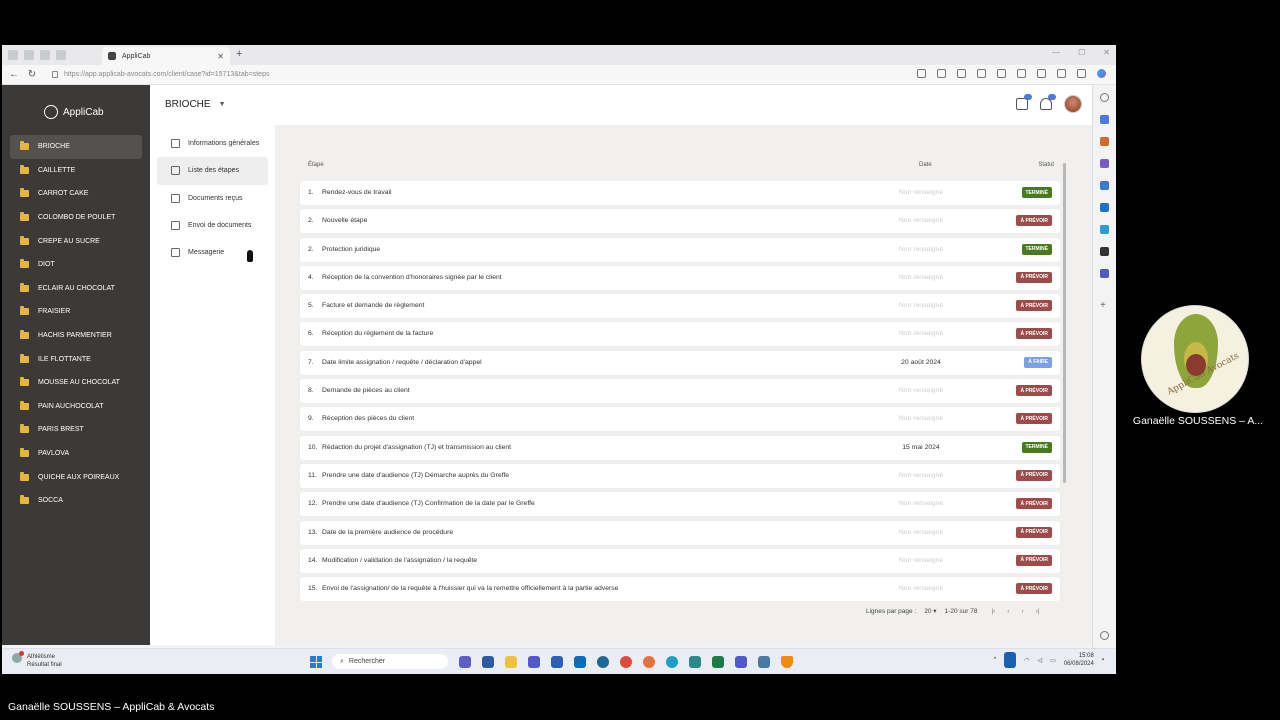 The image size is (1280, 720). I want to click on maximize-icon: ☐, so click(1081, 52).